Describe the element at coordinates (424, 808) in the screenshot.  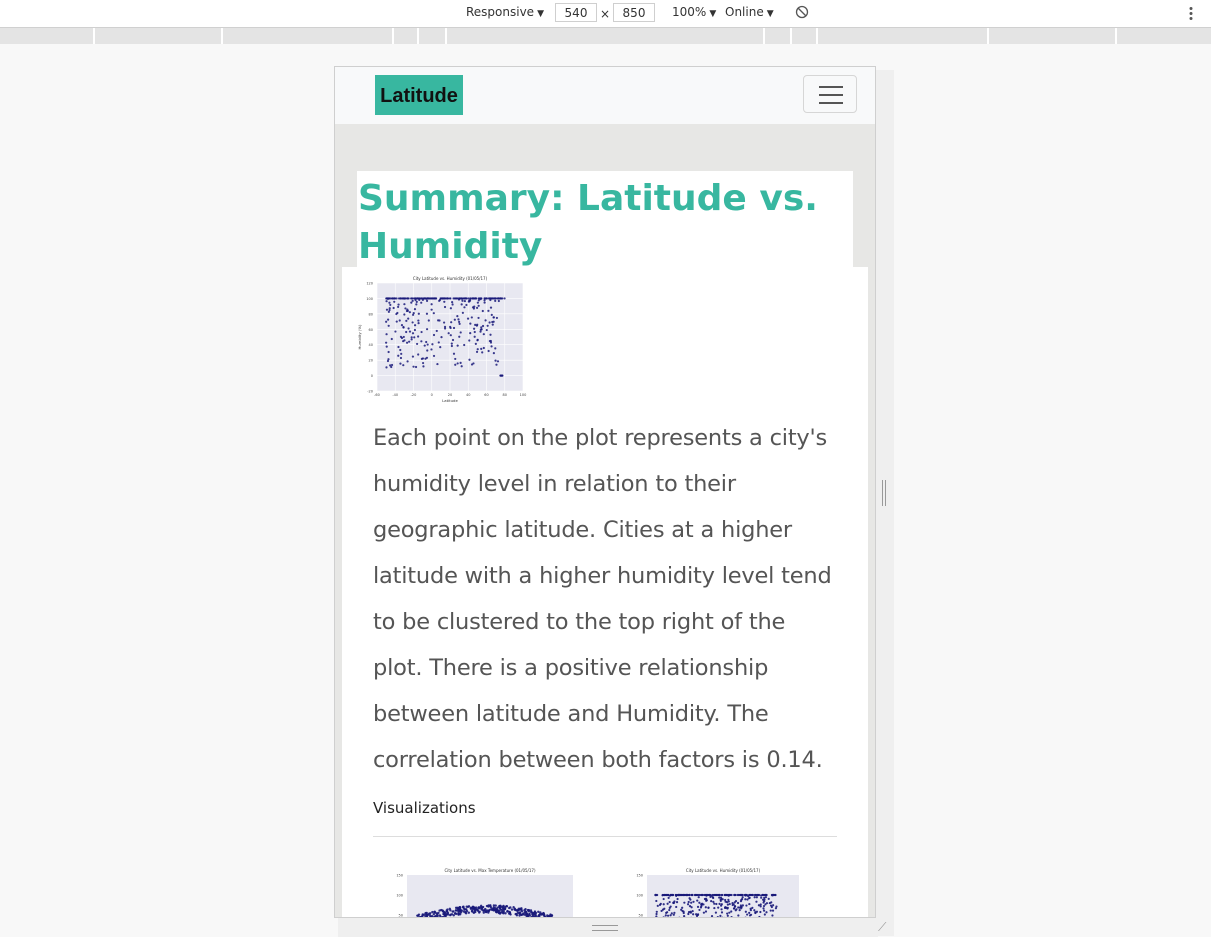
I see `visualizations-label: Visualizations` at that location.